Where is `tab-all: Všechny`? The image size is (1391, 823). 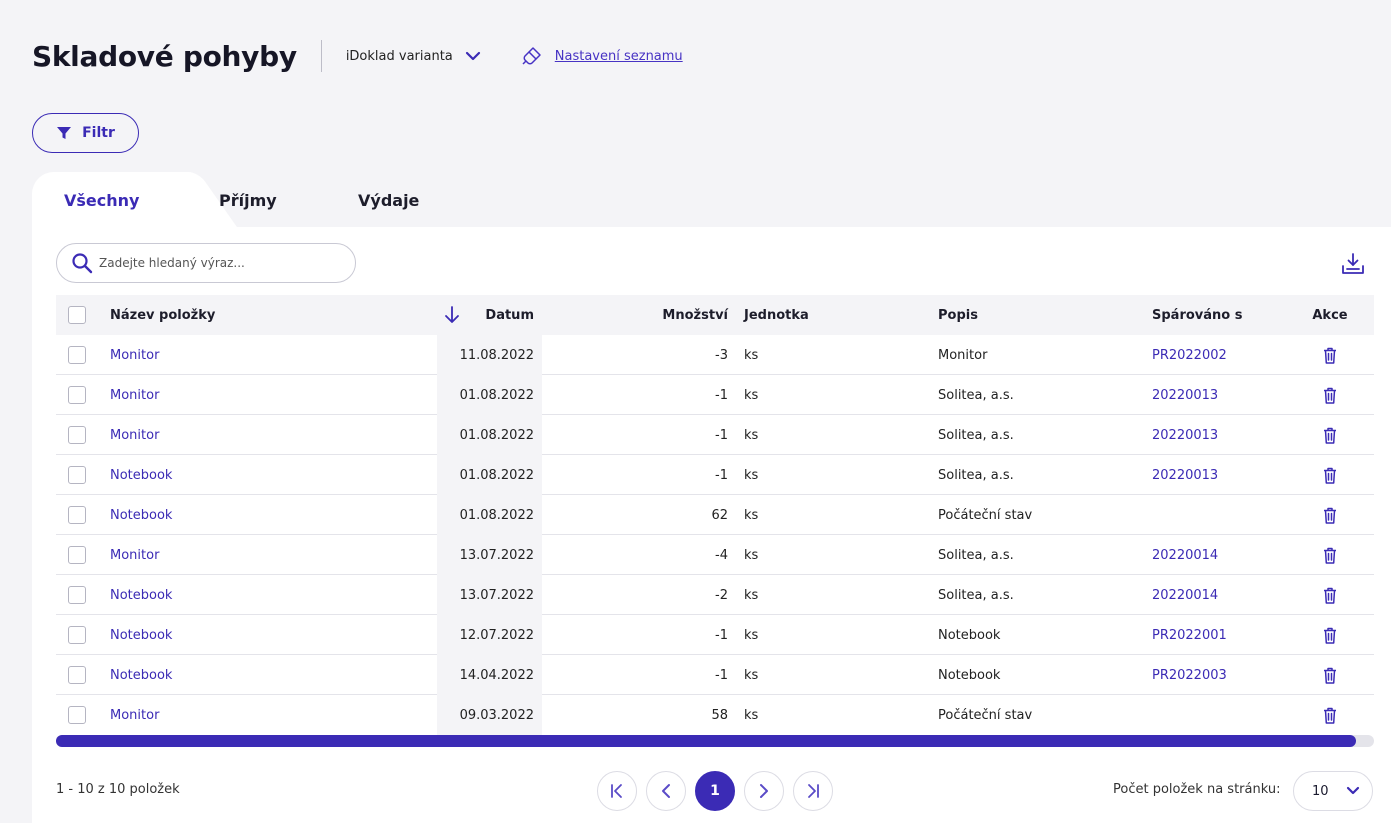
tab-all: Všechny is located at coordinates (110, 200).